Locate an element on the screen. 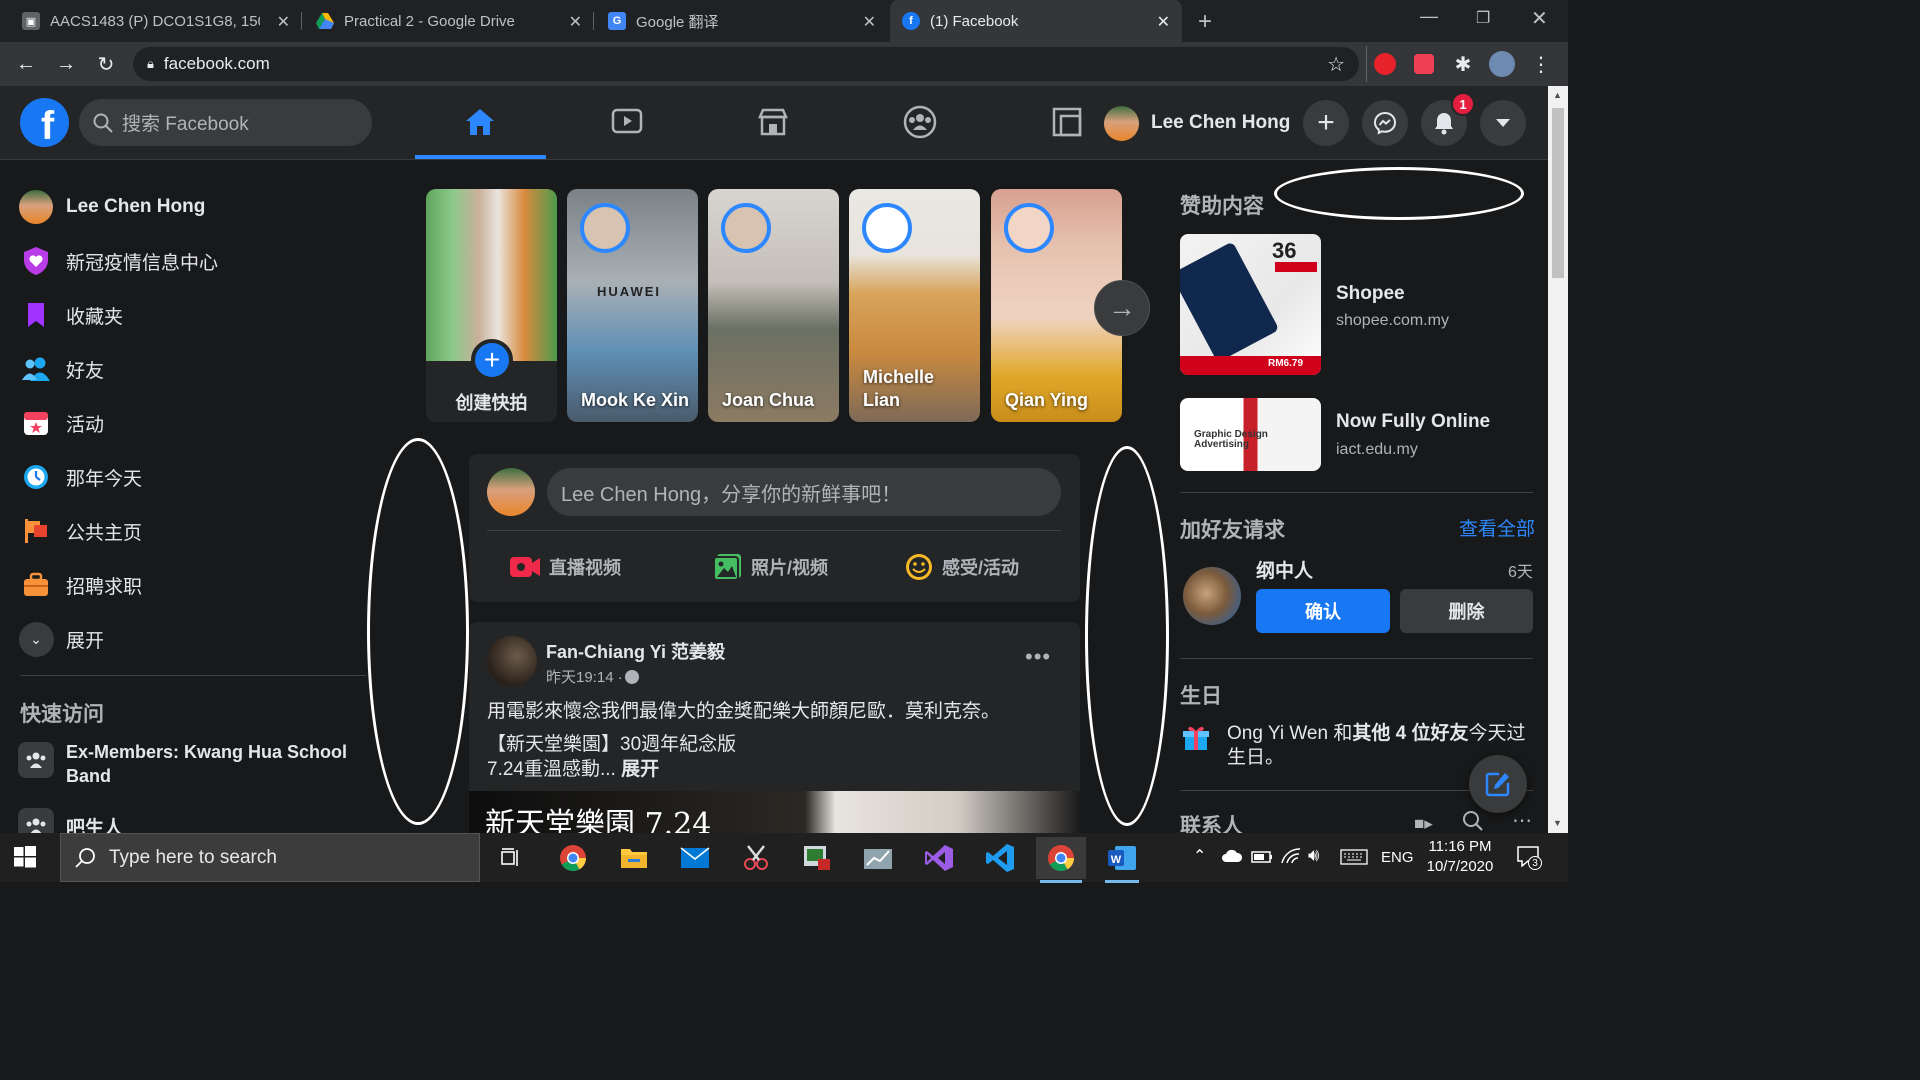  facebook-logo-icon: f is located at coordinates (44, 123).